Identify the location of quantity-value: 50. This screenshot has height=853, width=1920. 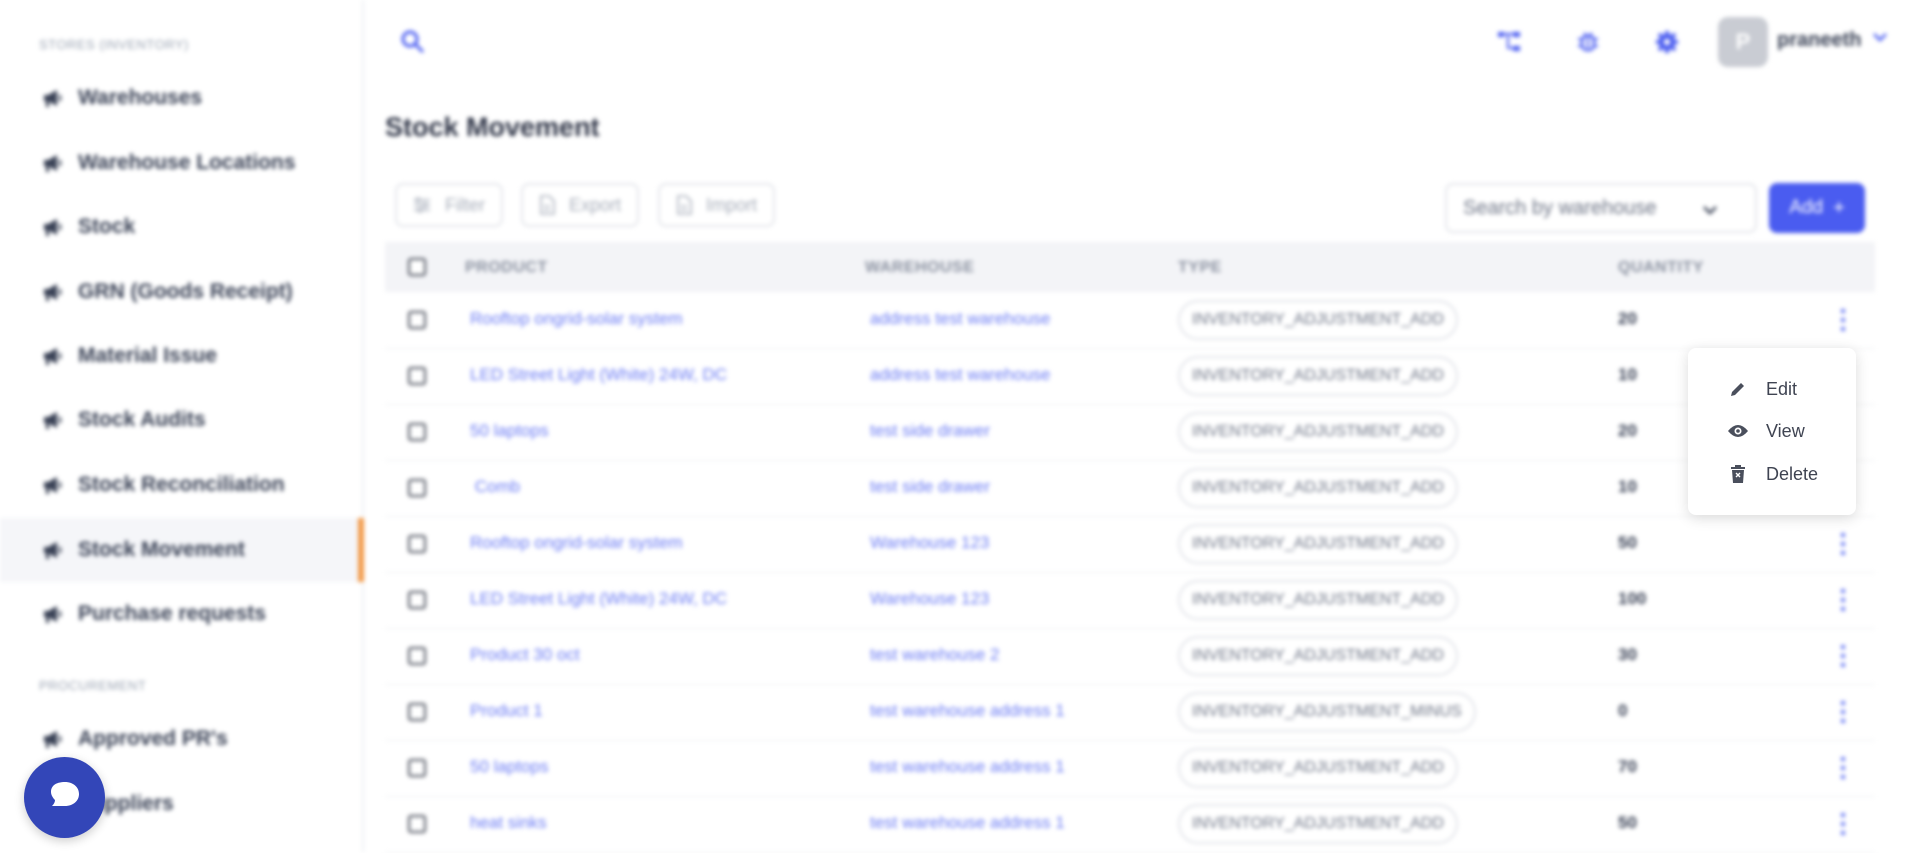
(1627, 822).